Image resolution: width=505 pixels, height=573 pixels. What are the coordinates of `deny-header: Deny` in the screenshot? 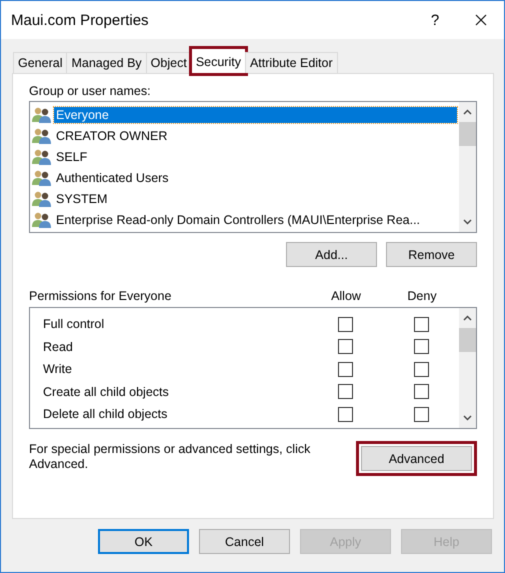 It's located at (422, 296).